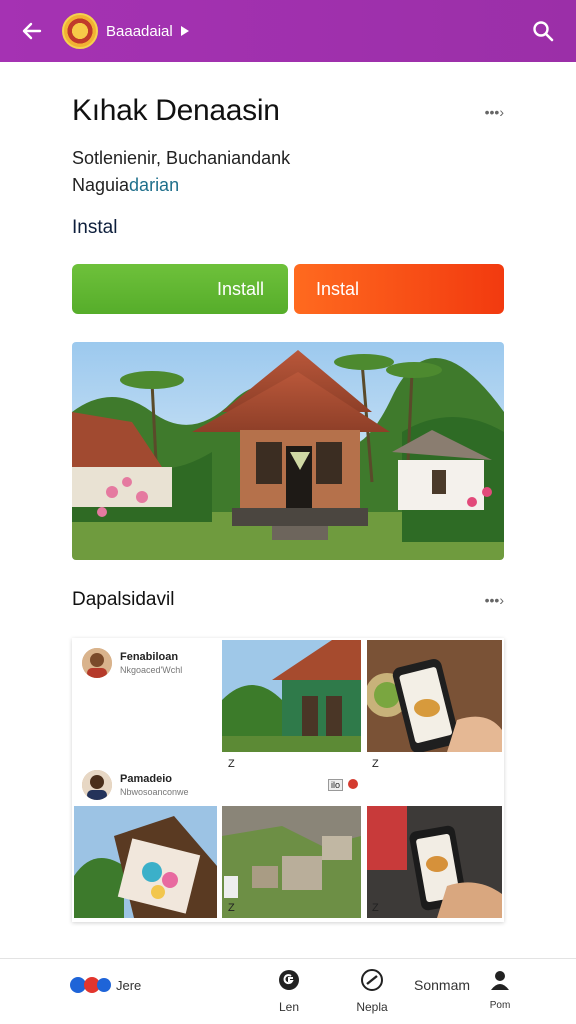 The width and height of the screenshot is (576, 1024). I want to click on nav-item-sonmam: Sonmam, so click(442, 985).